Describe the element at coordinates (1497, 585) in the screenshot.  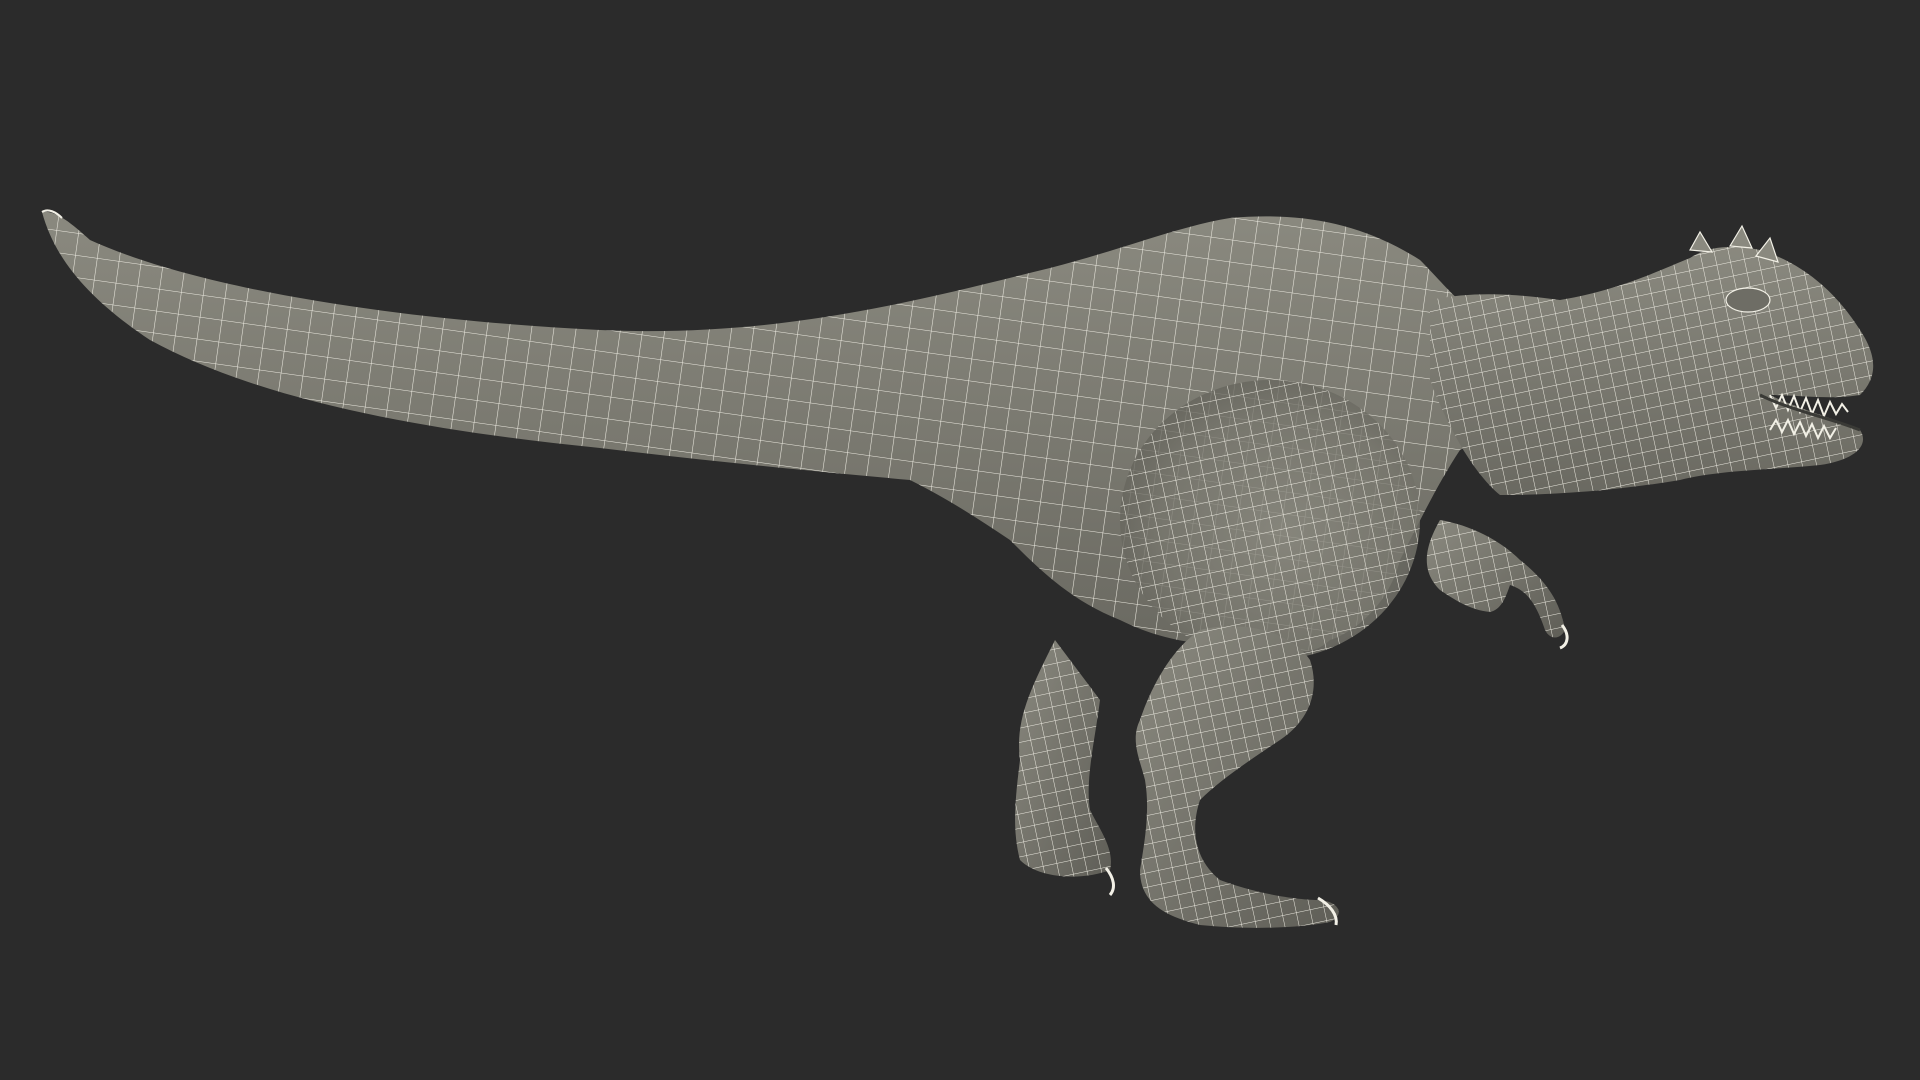
I see `dinosaur-arm` at that location.